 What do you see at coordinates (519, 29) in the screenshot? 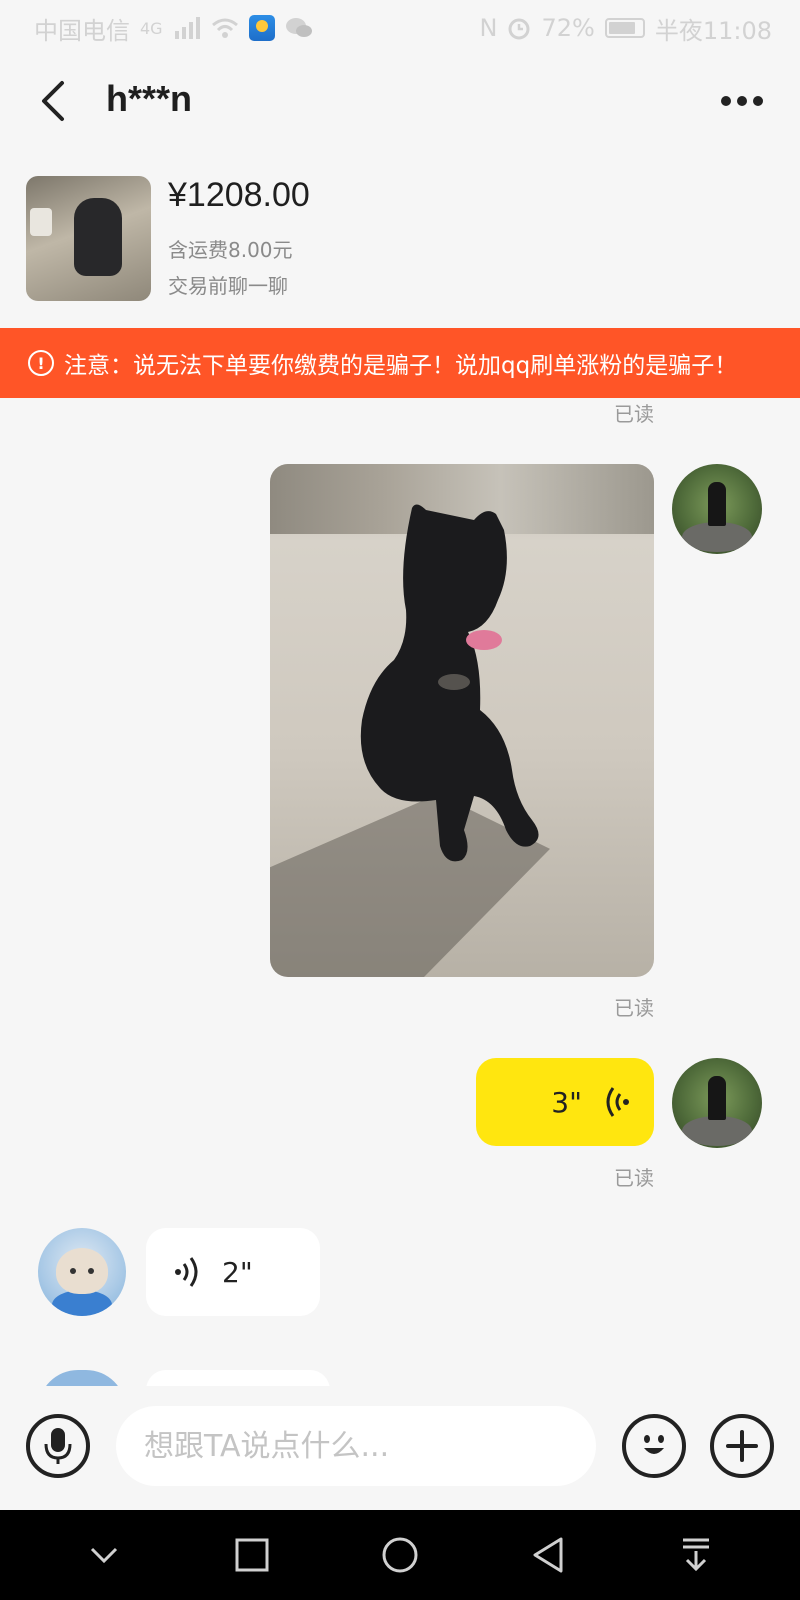
I see `alarm-icon` at bounding box center [519, 29].